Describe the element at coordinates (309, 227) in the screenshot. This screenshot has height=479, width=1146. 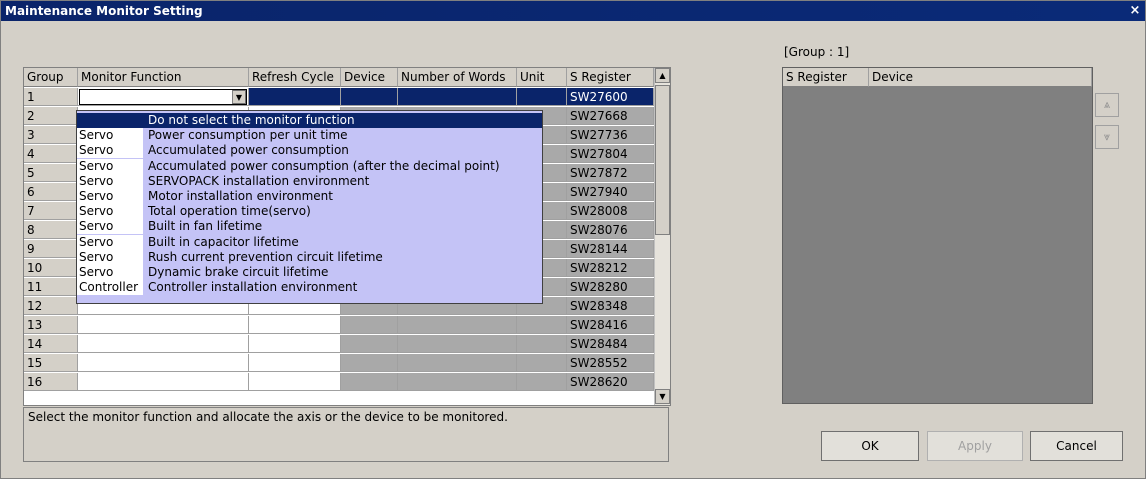
I see `dropdown-item: Servo Built in fan lifetime` at that location.